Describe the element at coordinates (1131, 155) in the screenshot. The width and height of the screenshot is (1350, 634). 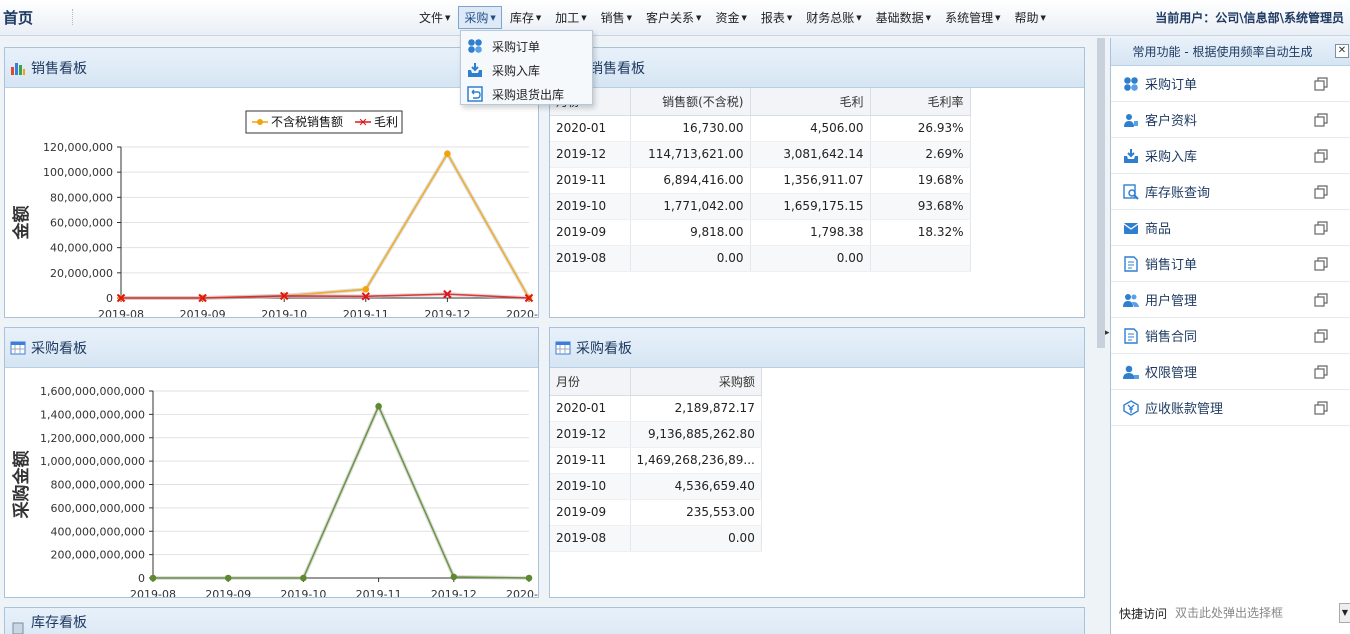
I see `inbound-tray-icon` at that location.